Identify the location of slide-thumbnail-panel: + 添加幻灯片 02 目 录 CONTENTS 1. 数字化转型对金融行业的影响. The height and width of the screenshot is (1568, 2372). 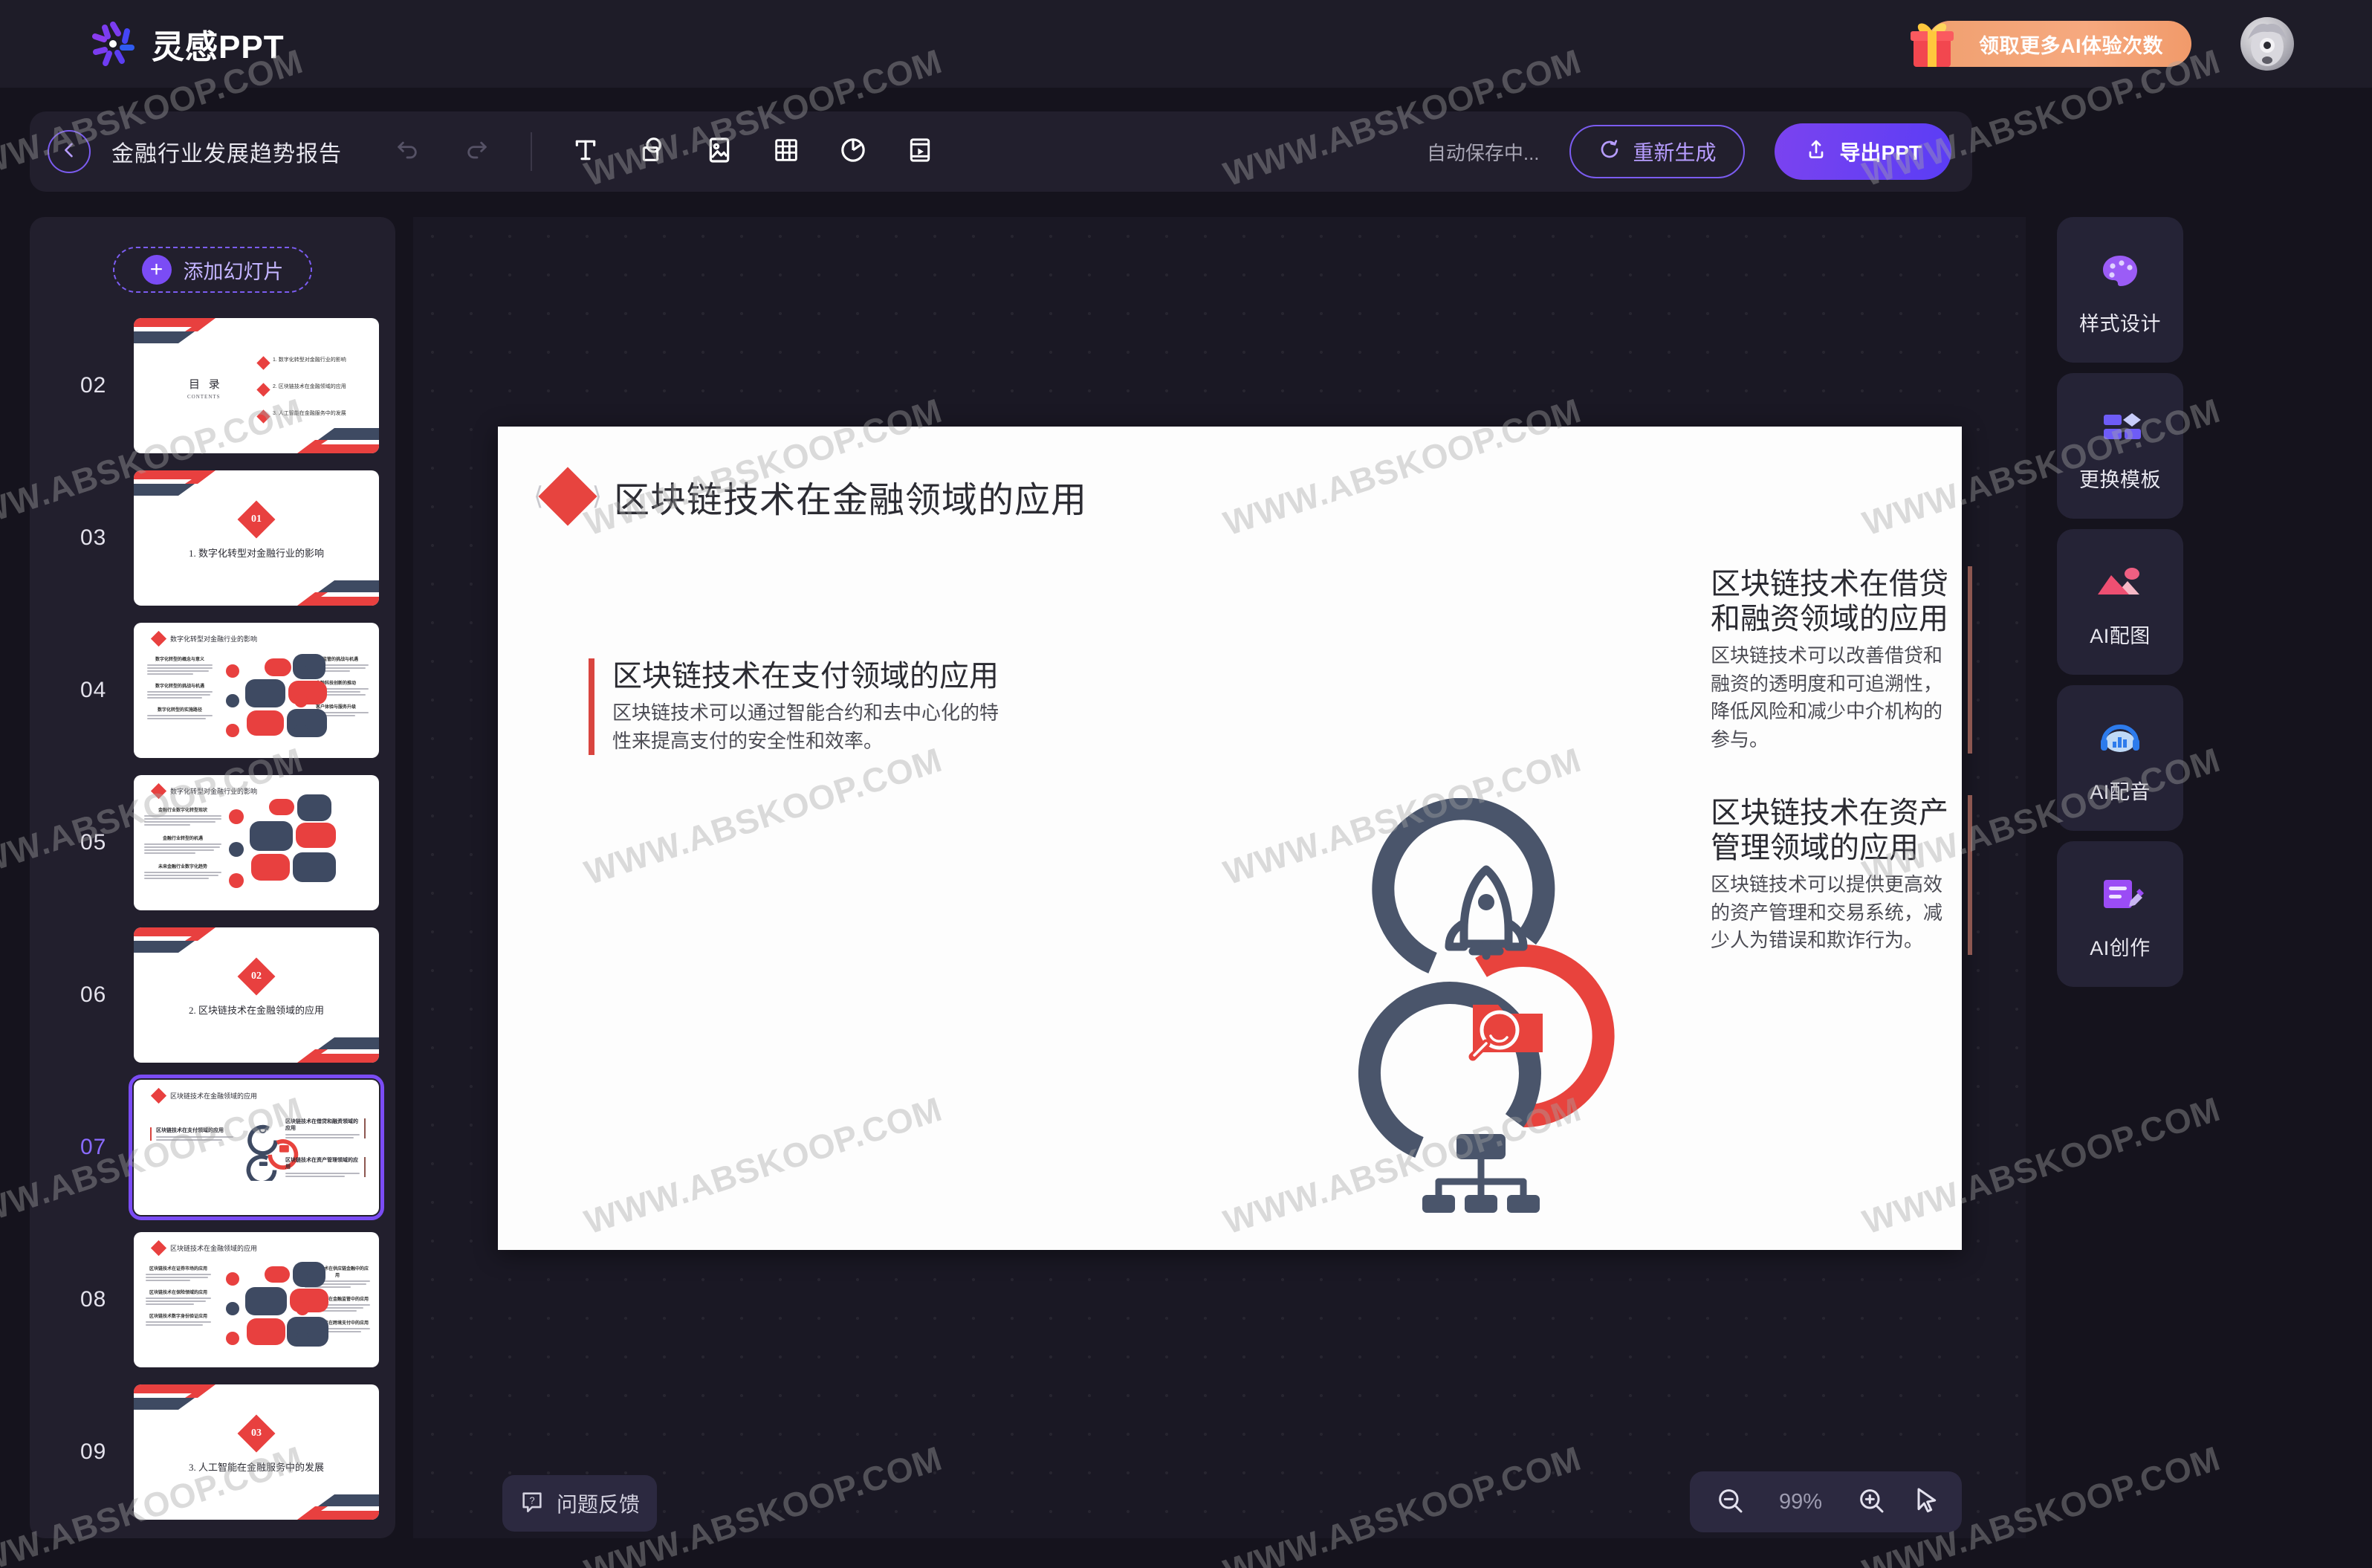
(212, 877).